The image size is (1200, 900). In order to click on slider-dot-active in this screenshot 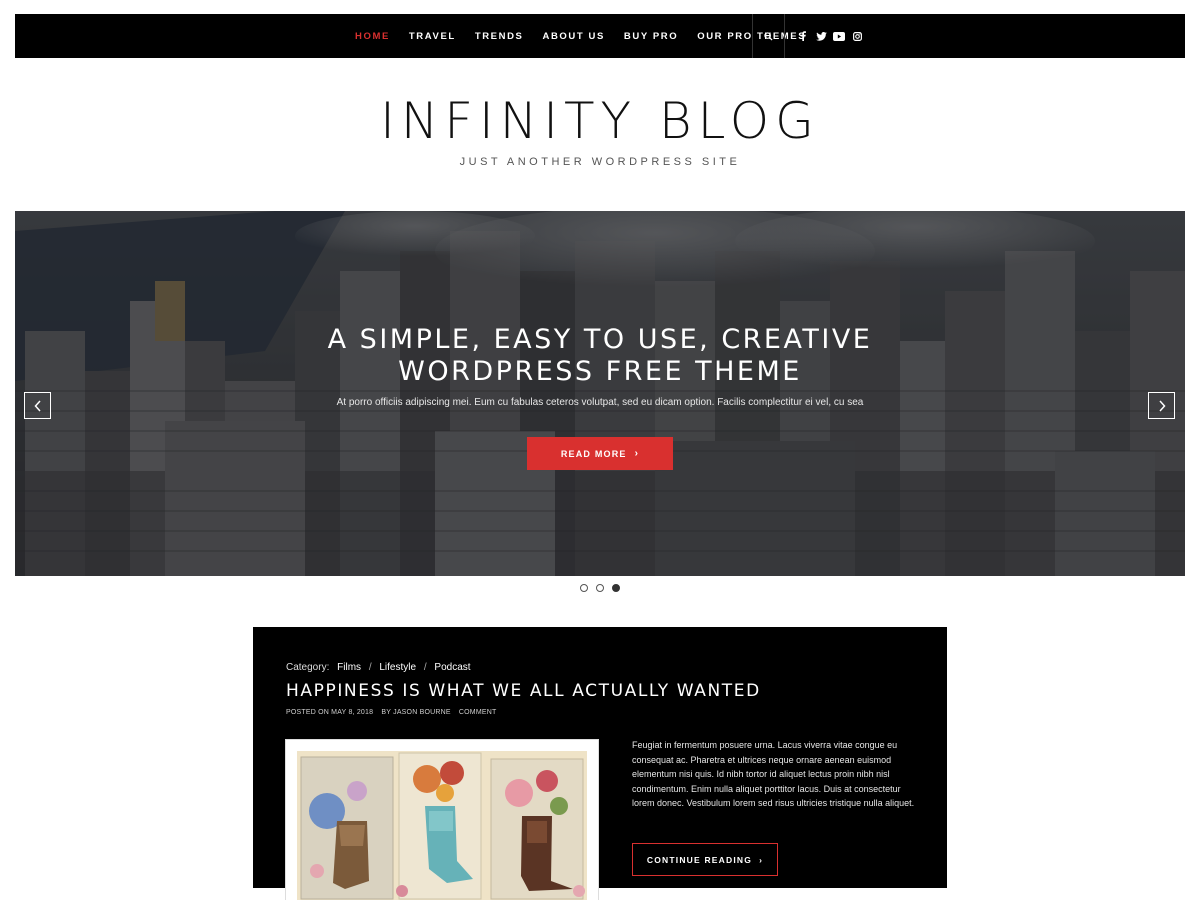, I will do `click(616, 588)`.